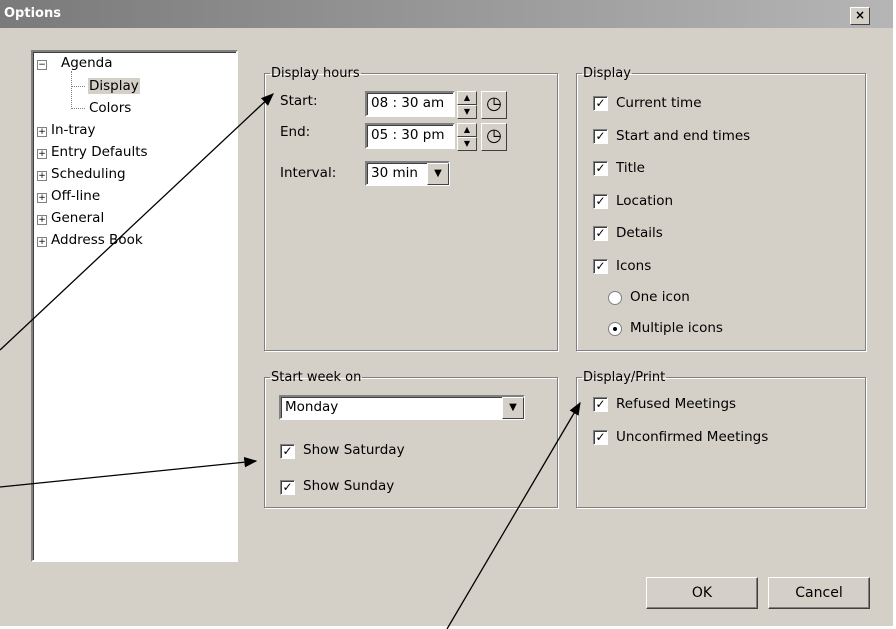  What do you see at coordinates (129, 472) in the screenshot?
I see `annotation-arrow-week` at bounding box center [129, 472].